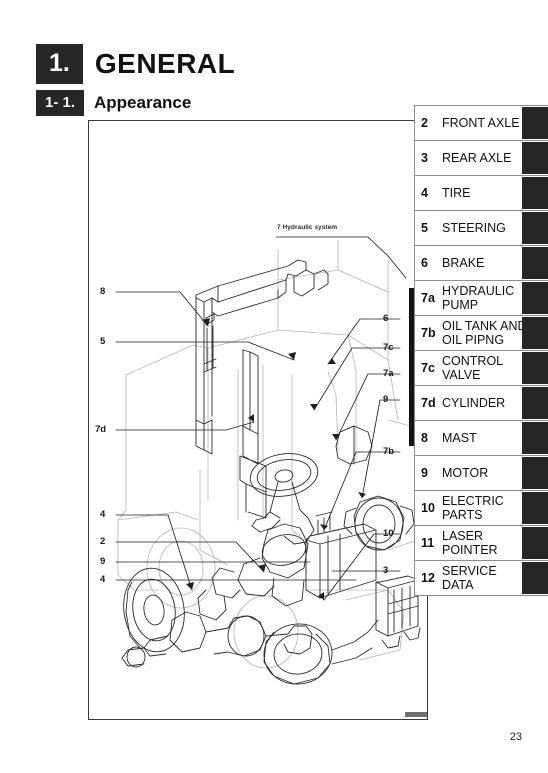 This screenshot has width=548, height=773. Describe the element at coordinates (481, 438) in the screenshot. I see `index-item-mast: 8 MAST` at that location.